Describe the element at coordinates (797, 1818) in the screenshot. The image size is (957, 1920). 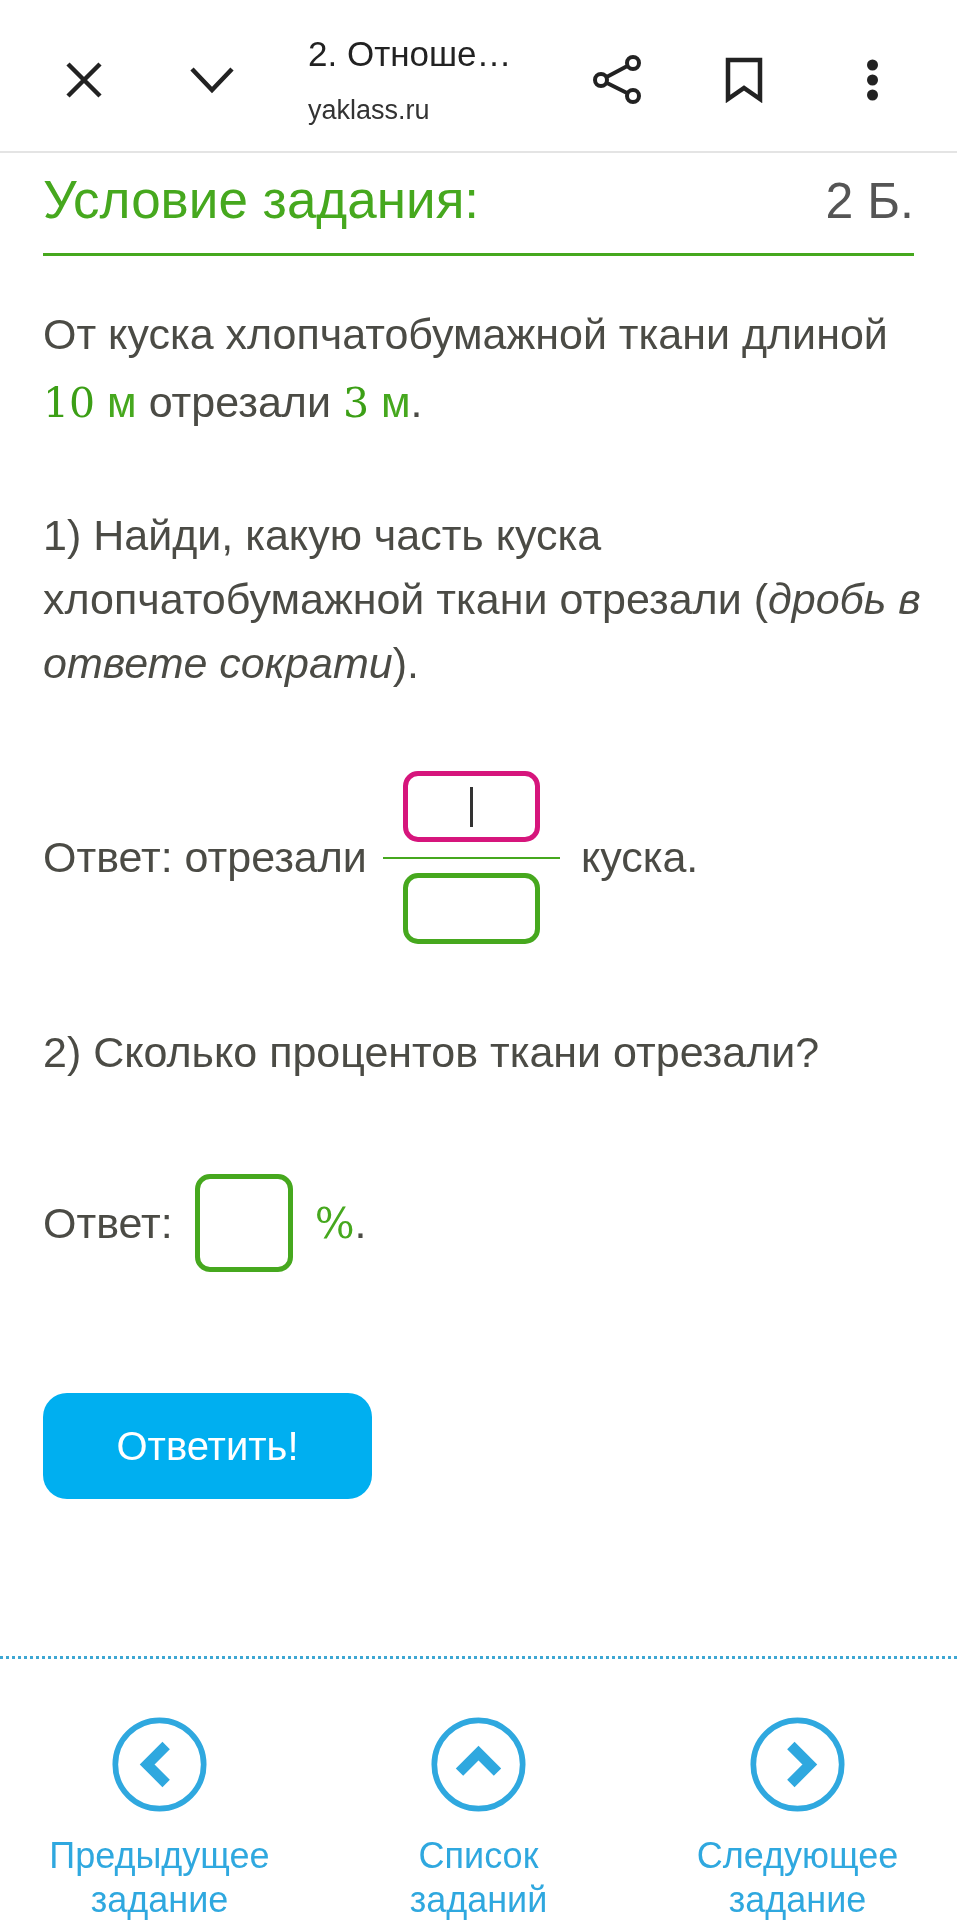
I see `next-task-link: Следующее задание` at that location.